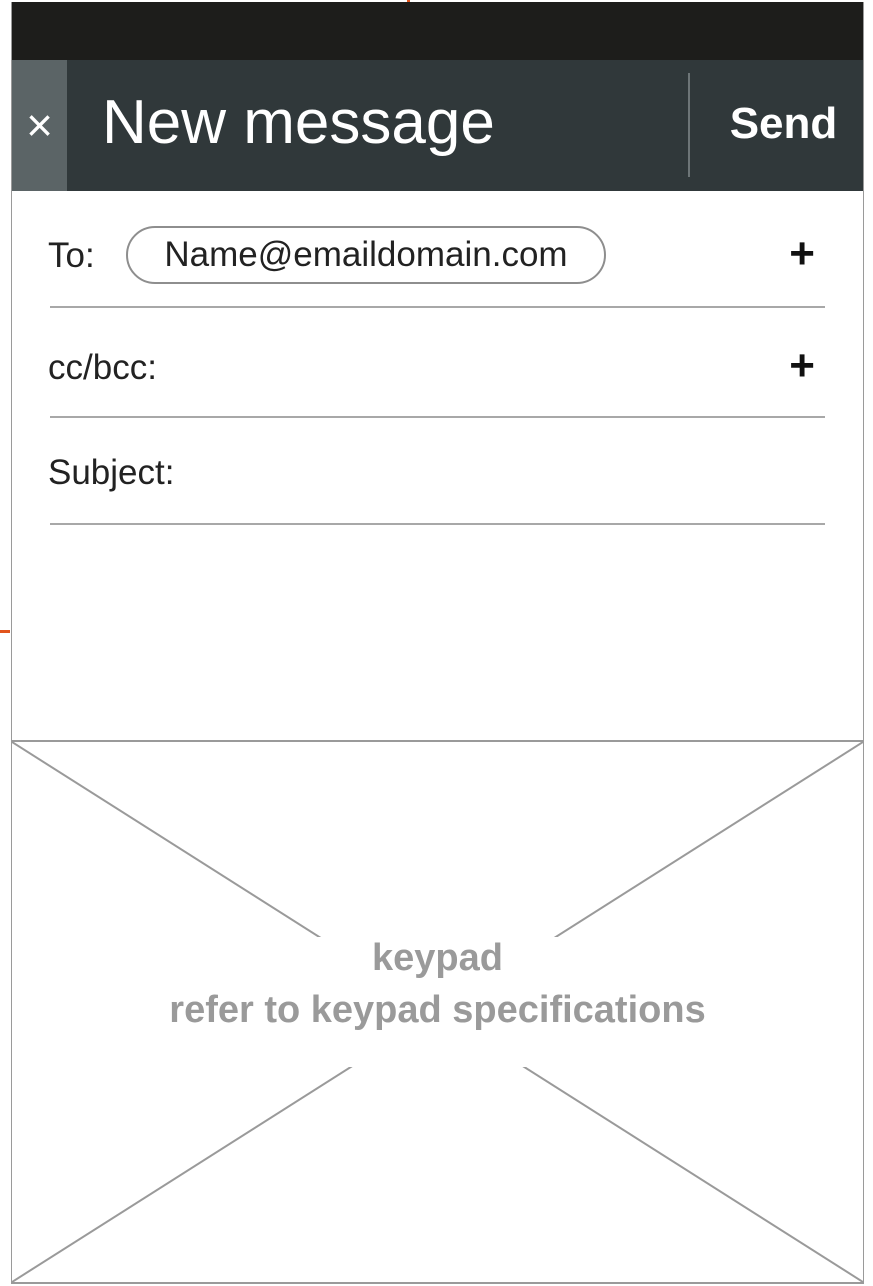  I want to click on app-bar-divider, so click(689, 125).